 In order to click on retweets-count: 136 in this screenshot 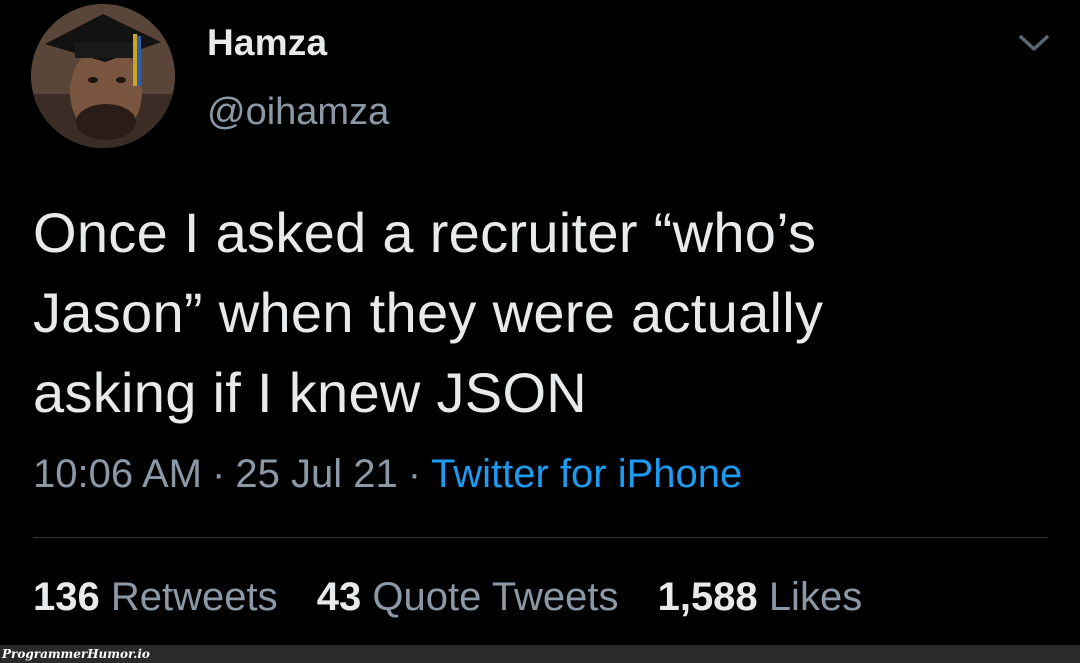, I will do `click(66, 597)`.